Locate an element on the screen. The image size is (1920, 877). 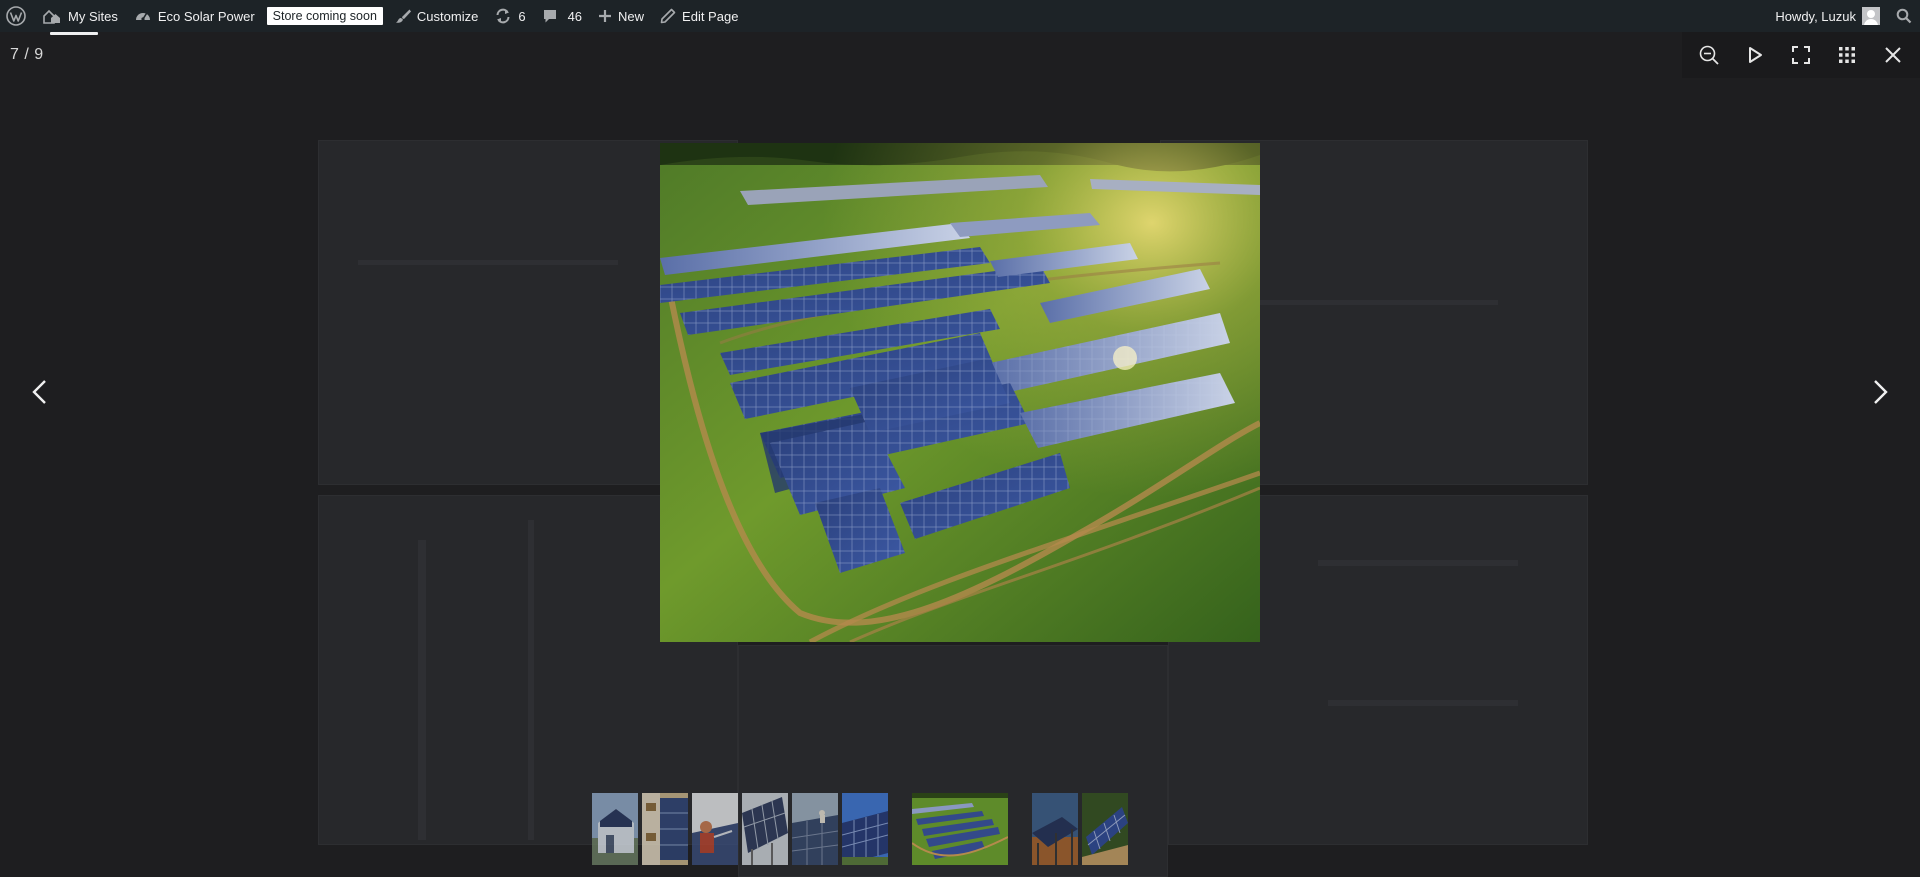
close-button is located at coordinates (1893, 55).